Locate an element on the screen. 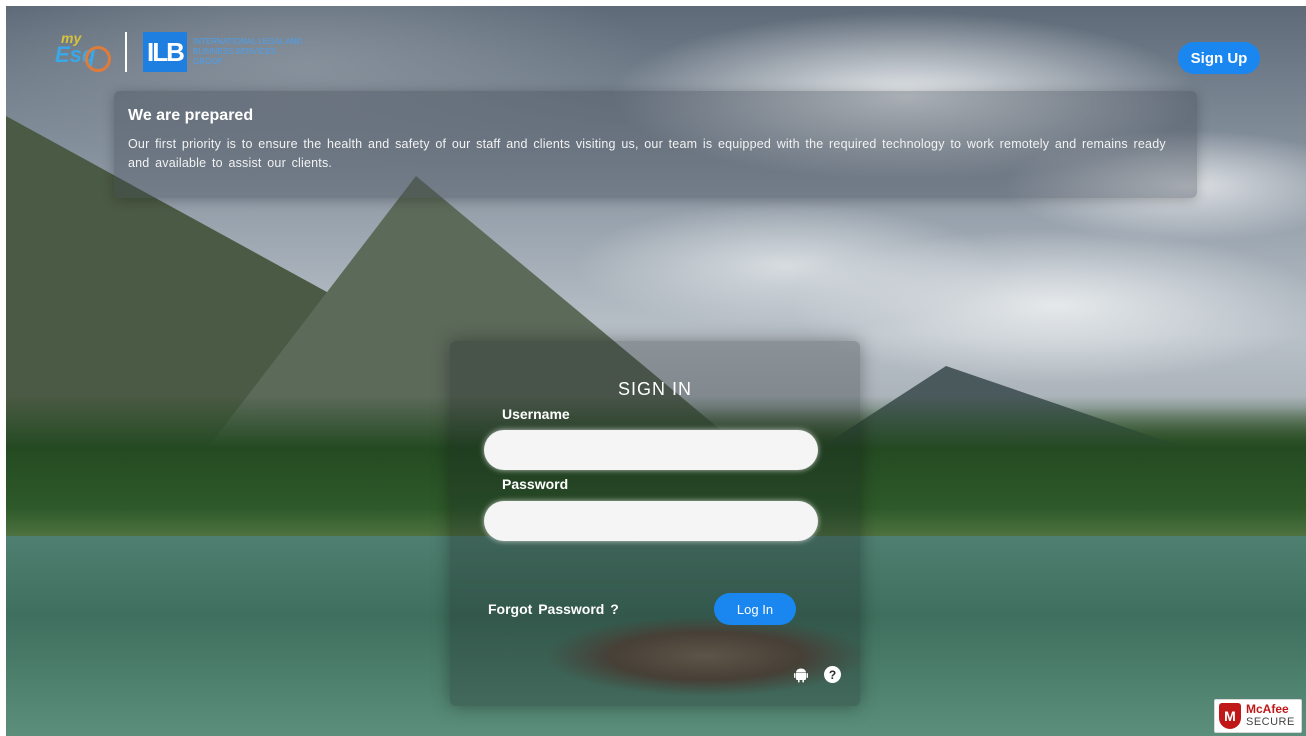  android-icon is located at coordinates (801, 675).